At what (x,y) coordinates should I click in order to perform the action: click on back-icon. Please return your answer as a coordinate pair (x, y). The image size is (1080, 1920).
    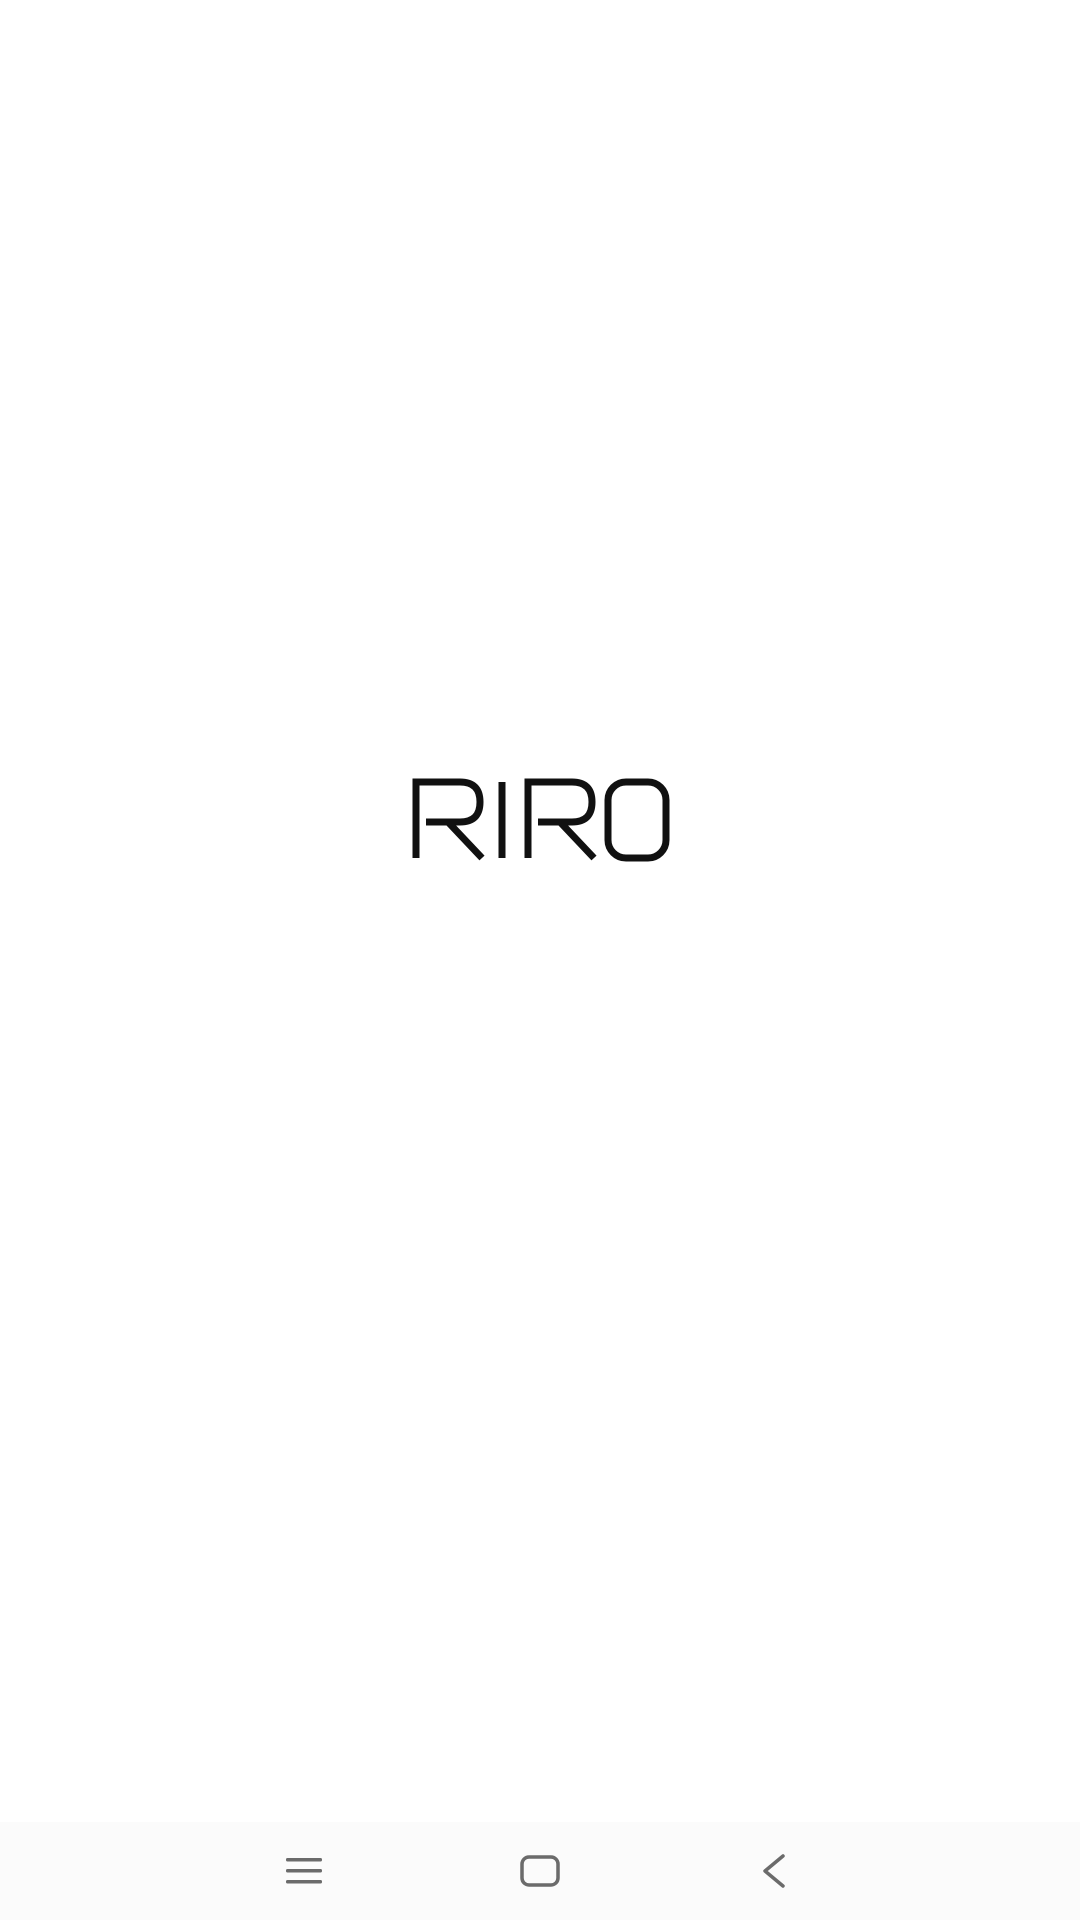
    Looking at the image, I should click on (774, 1871).